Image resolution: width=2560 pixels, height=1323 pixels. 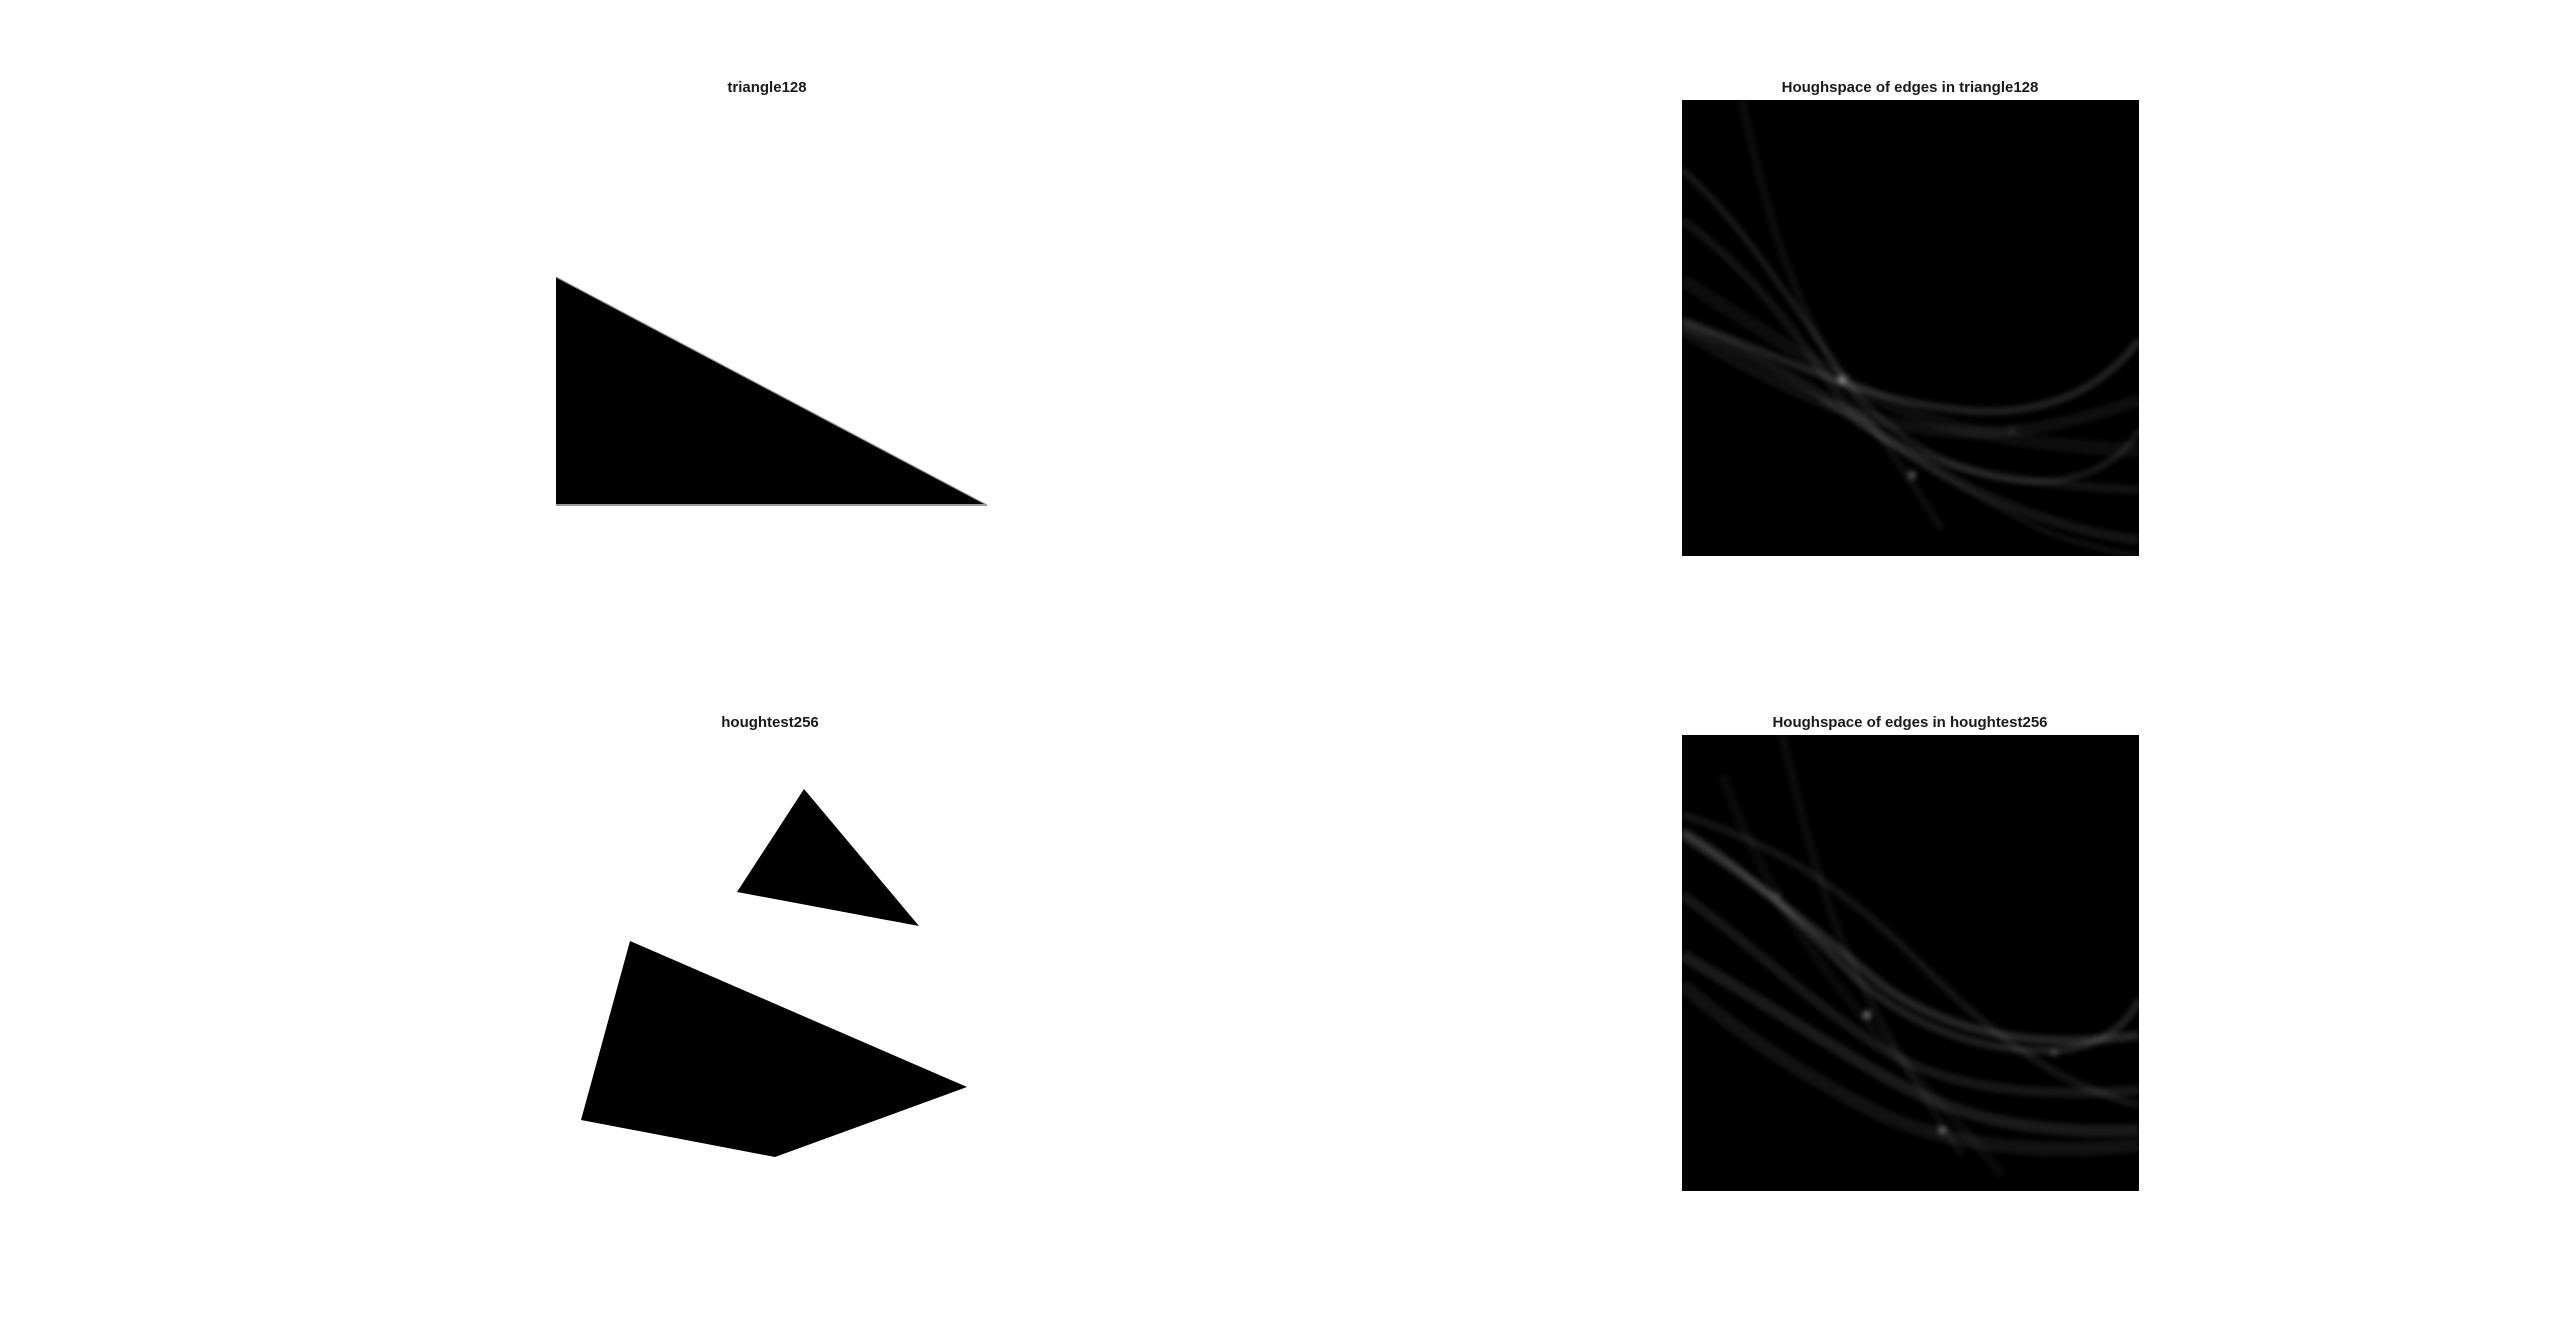 I want to click on hough-houghtest256-image, so click(x=1910, y=963).